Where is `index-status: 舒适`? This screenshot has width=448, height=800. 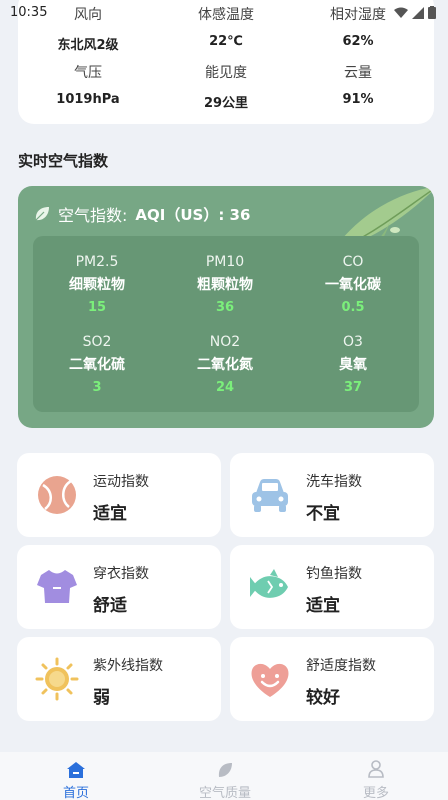
index-status: 舒适 is located at coordinates (110, 606).